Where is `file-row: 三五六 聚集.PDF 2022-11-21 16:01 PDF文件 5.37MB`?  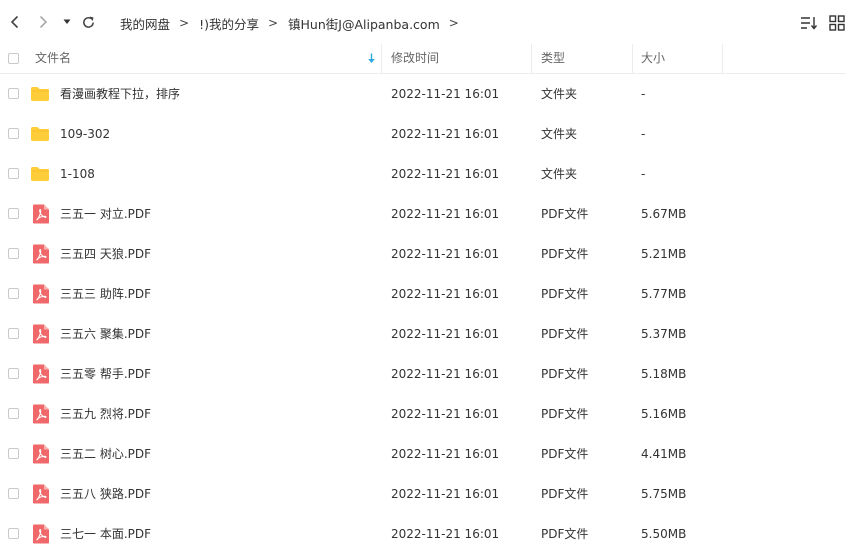 file-row: 三五六 聚集.PDF 2022-11-21 16:01 PDF文件 5.37MB is located at coordinates (423, 334).